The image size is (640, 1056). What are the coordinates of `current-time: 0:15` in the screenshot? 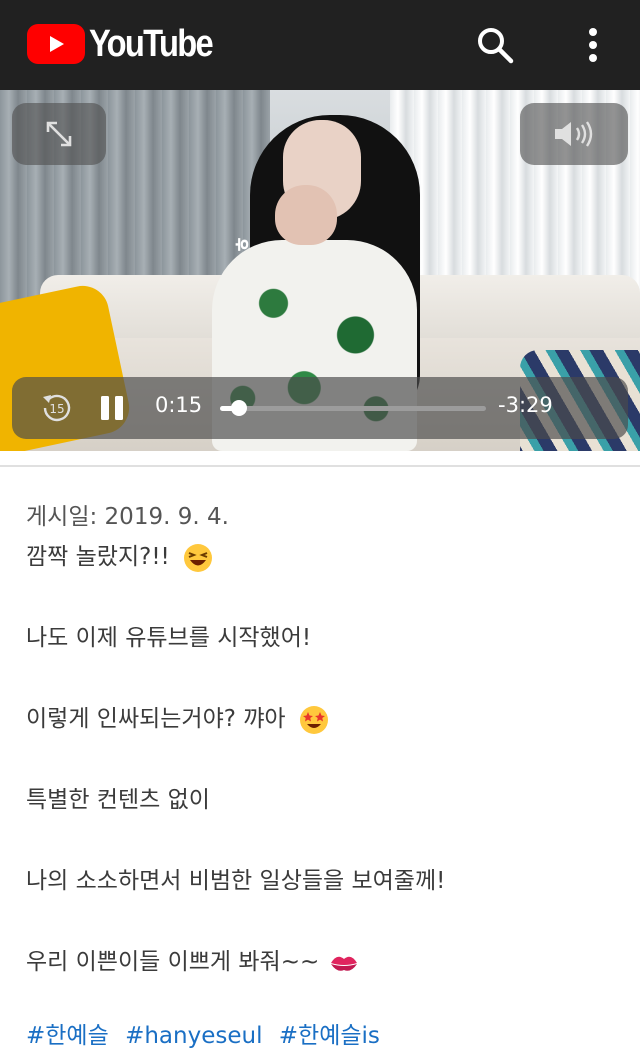 It's located at (179, 405).